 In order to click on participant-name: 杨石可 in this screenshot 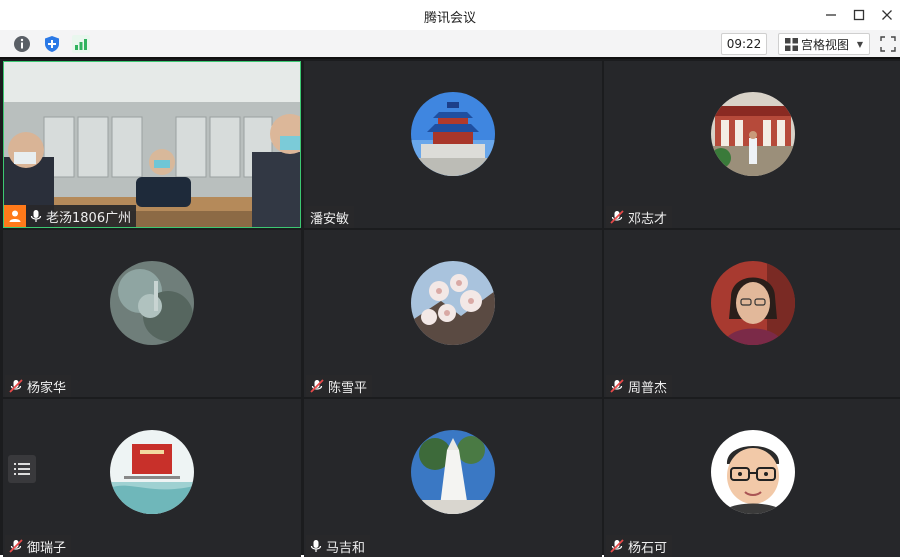, I will do `click(648, 548)`.